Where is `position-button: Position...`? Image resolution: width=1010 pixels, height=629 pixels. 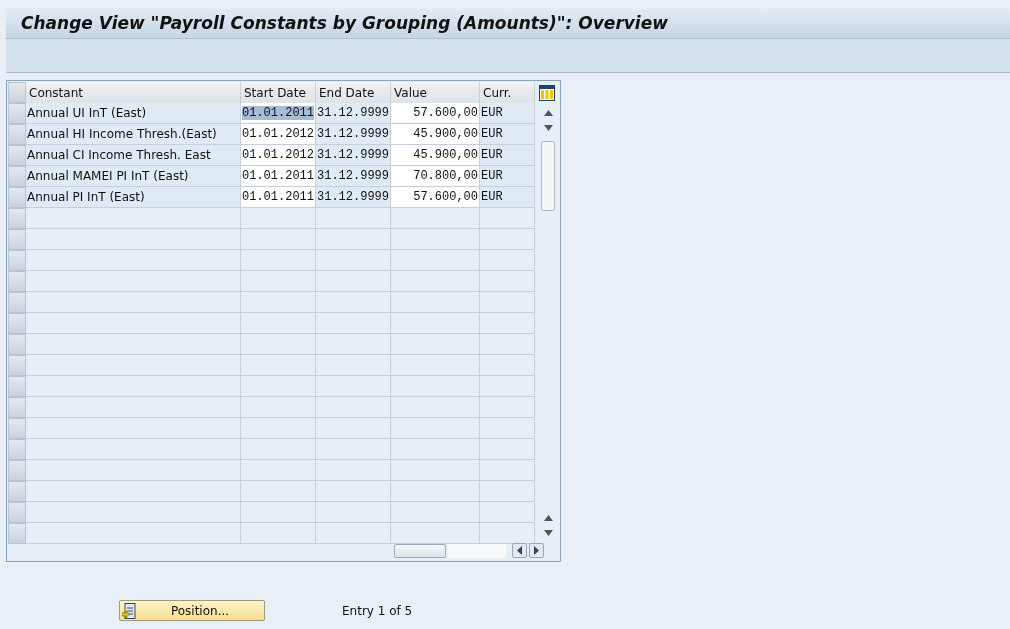 position-button: Position... is located at coordinates (192, 610).